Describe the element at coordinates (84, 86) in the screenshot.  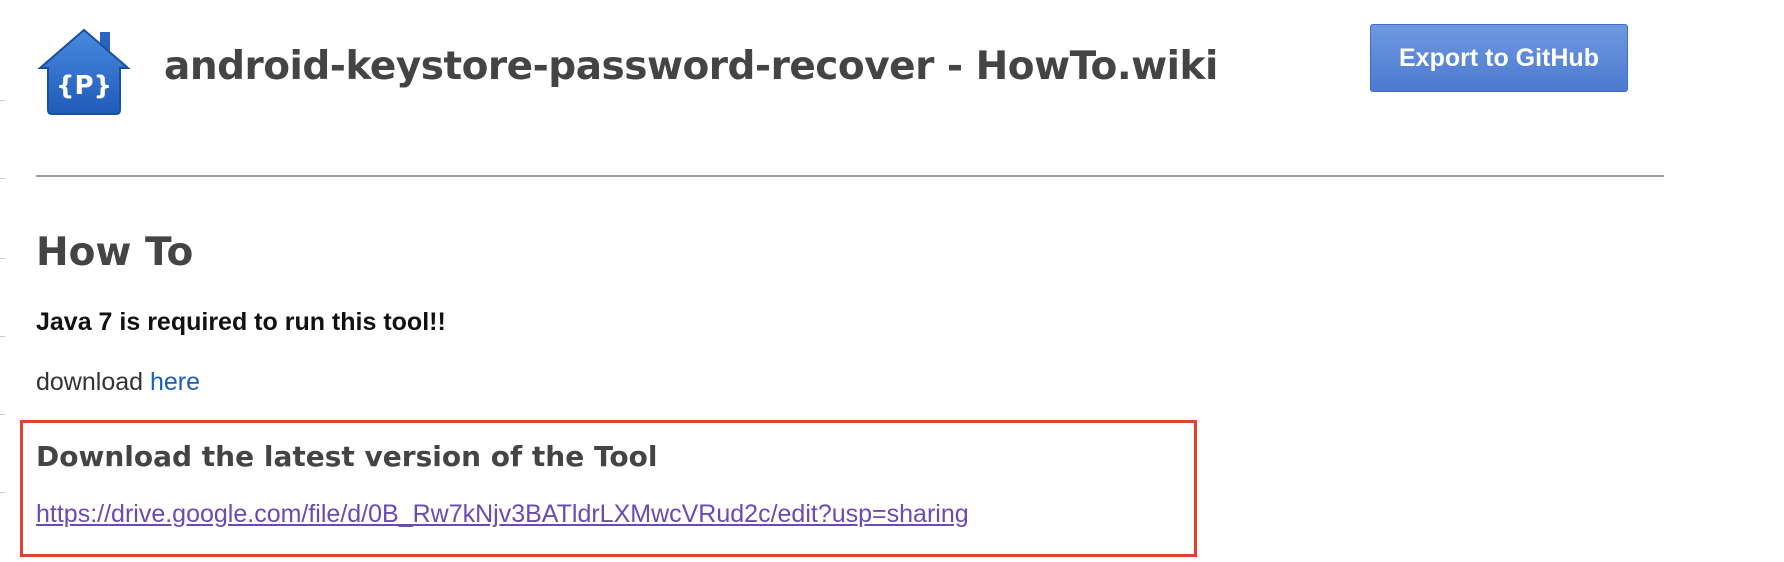
I see `logo-text: {P}` at that location.